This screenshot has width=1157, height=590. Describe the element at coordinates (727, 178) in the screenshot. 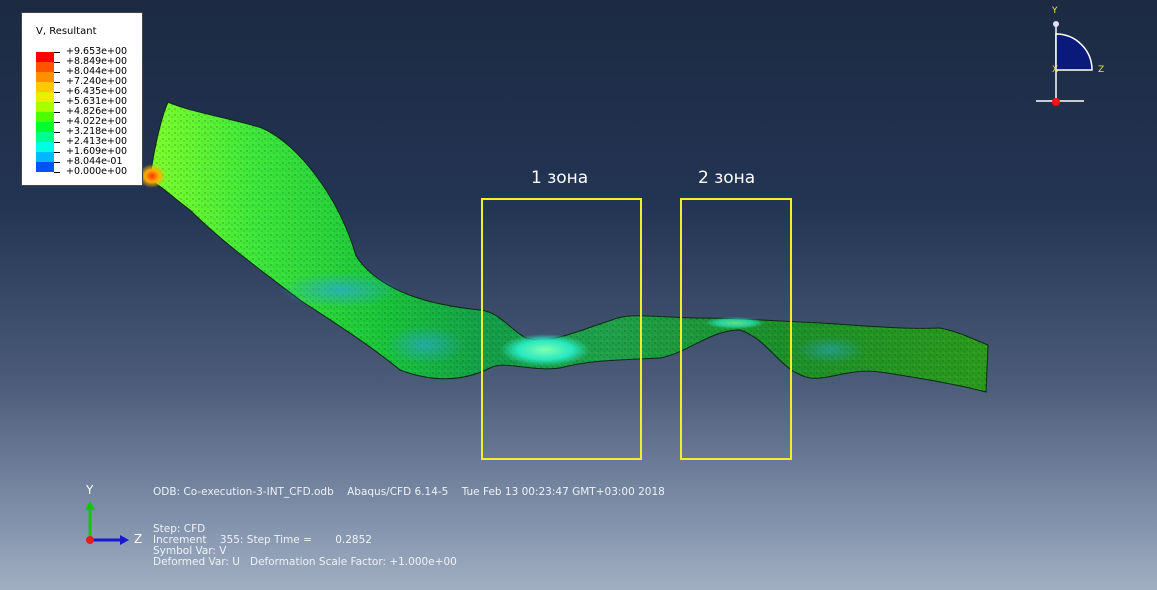

I see `zone-2-label: 2 зона` at that location.